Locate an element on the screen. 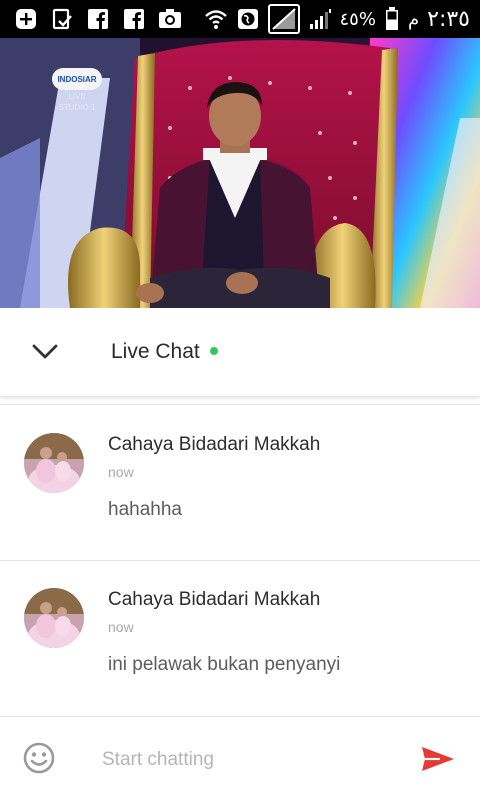  add-box-icon is located at coordinates (26, 19).